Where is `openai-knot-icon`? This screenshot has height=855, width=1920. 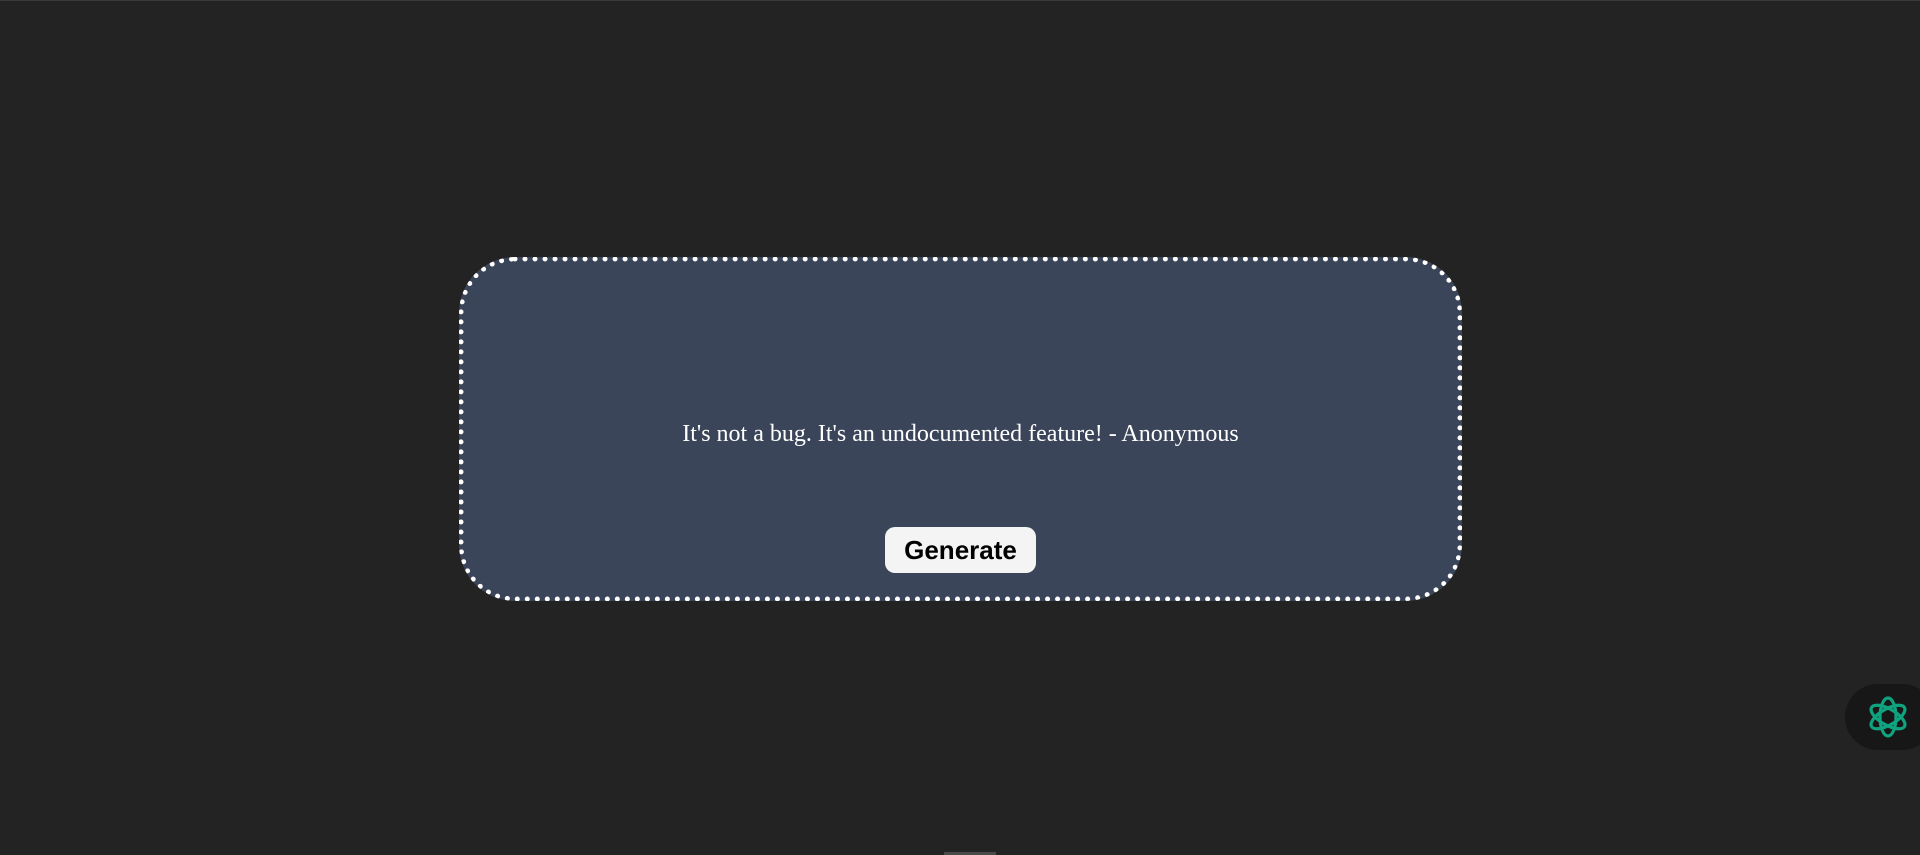 openai-knot-icon is located at coordinates (1888, 717).